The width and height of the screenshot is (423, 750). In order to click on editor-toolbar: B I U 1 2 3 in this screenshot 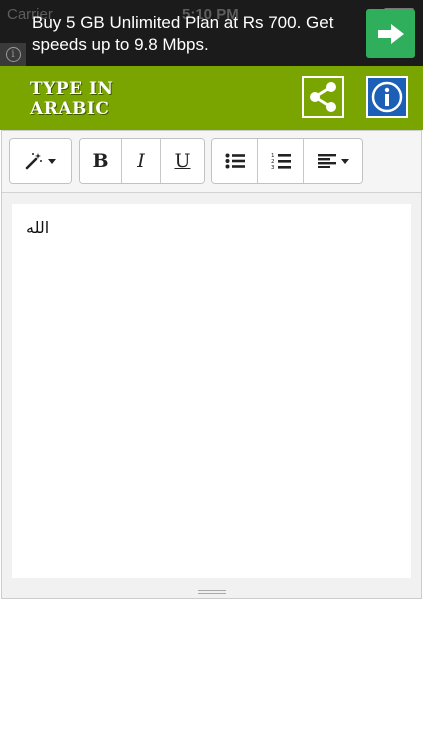, I will do `click(211, 162)`.